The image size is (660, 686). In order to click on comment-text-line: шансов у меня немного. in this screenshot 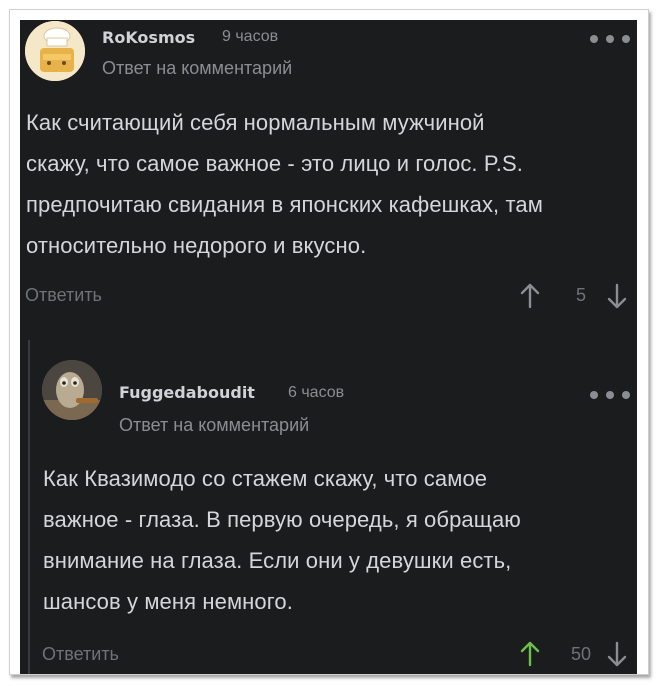, I will do `click(168, 601)`.